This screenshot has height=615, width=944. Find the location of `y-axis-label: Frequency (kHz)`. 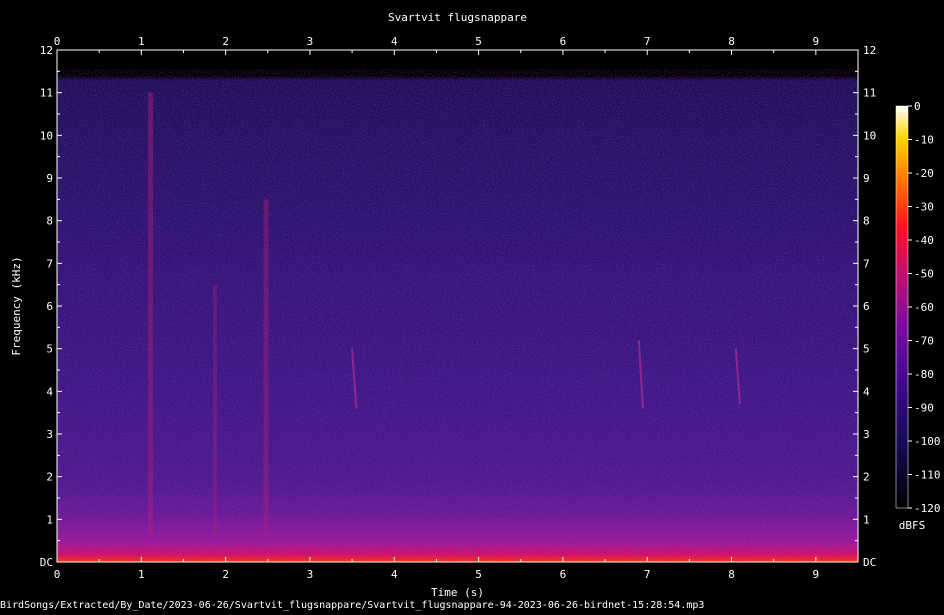

y-axis-label: Frequency (kHz) is located at coordinates (16, 305).